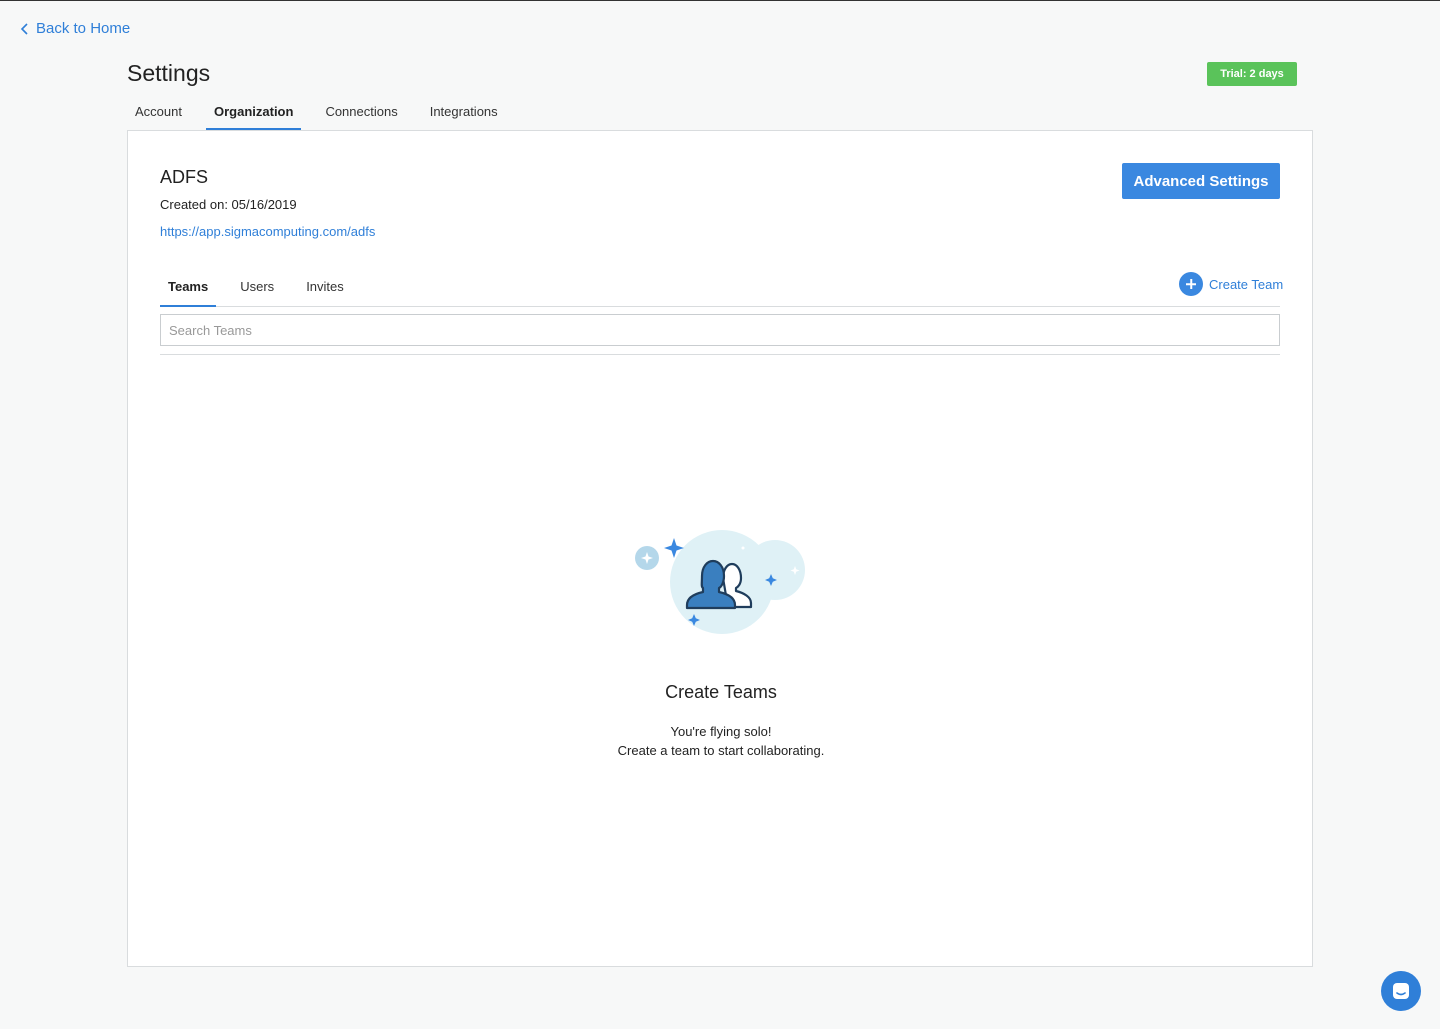 The width and height of the screenshot is (1440, 1029). What do you see at coordinates (1252, 74) in the screenshot?
I see `trial-badge: Trial: 2 days` at bounding box center [1252, 74].